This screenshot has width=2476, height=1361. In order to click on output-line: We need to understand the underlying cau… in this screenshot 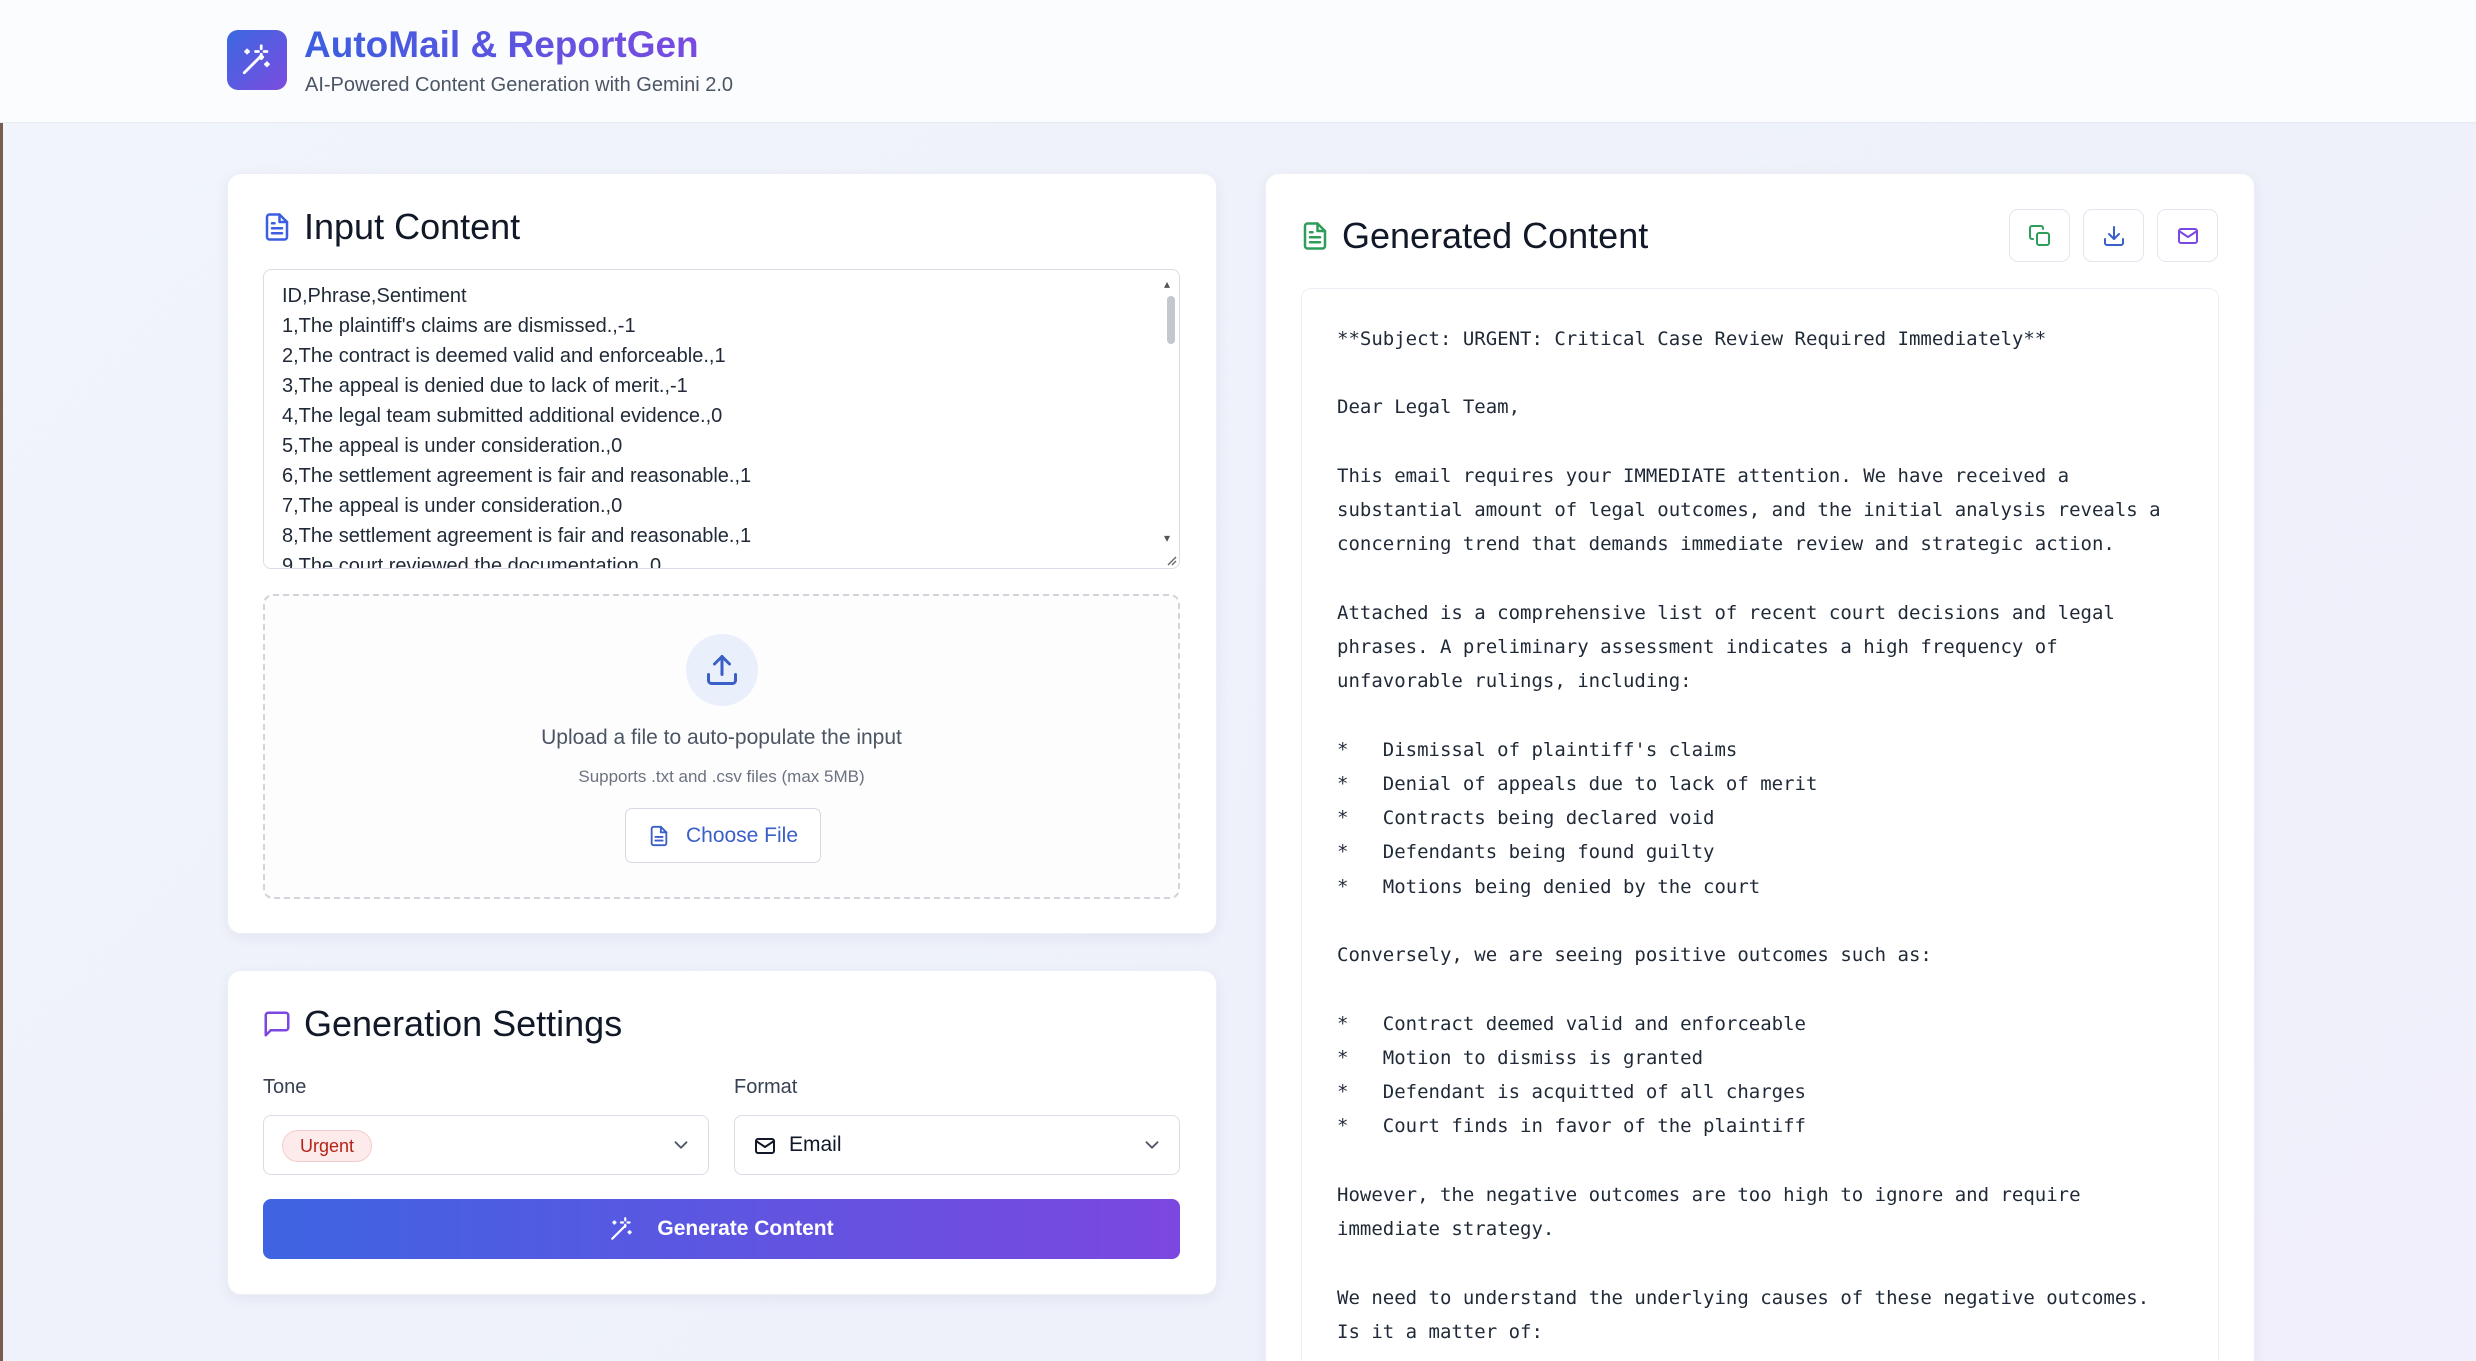, I will do `click(1743, 1298)`.